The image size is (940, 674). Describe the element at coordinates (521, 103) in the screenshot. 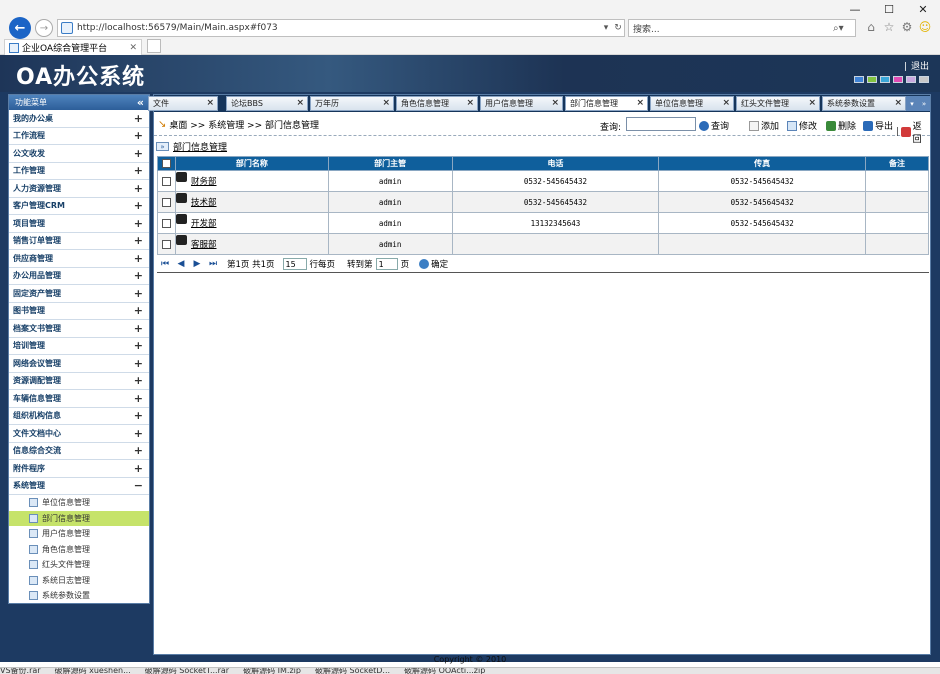

I see `content-tab: 用户信息管理 ×` at that location.